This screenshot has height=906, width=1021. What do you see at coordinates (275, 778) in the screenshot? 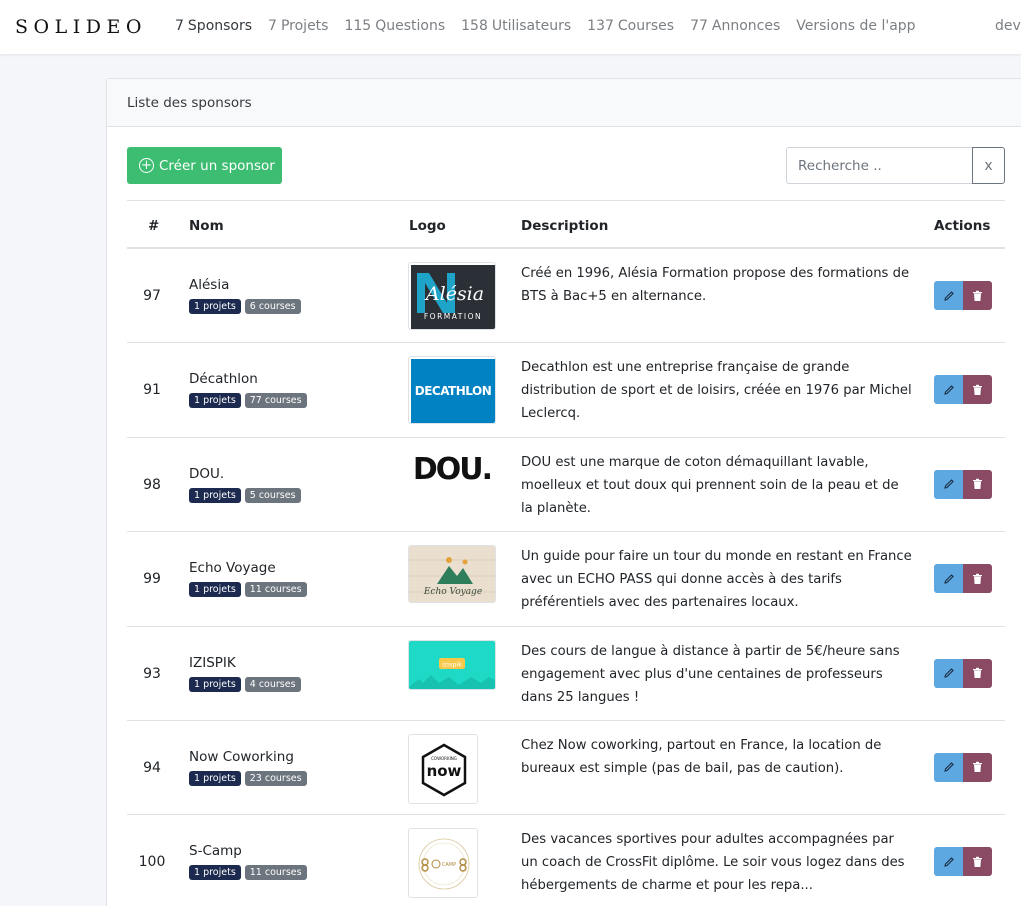
I see `courses-badge: 23 courses` at bounding box center [275, 778].